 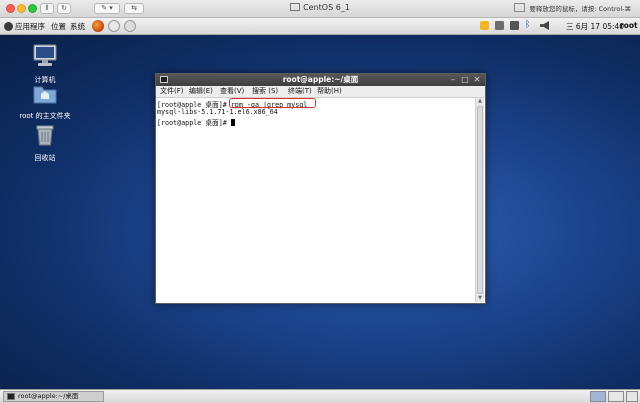 What do you see at coordinates (629, 25) in the screenshot?
I see `user-menu: root` at bounding box center [629, 25].